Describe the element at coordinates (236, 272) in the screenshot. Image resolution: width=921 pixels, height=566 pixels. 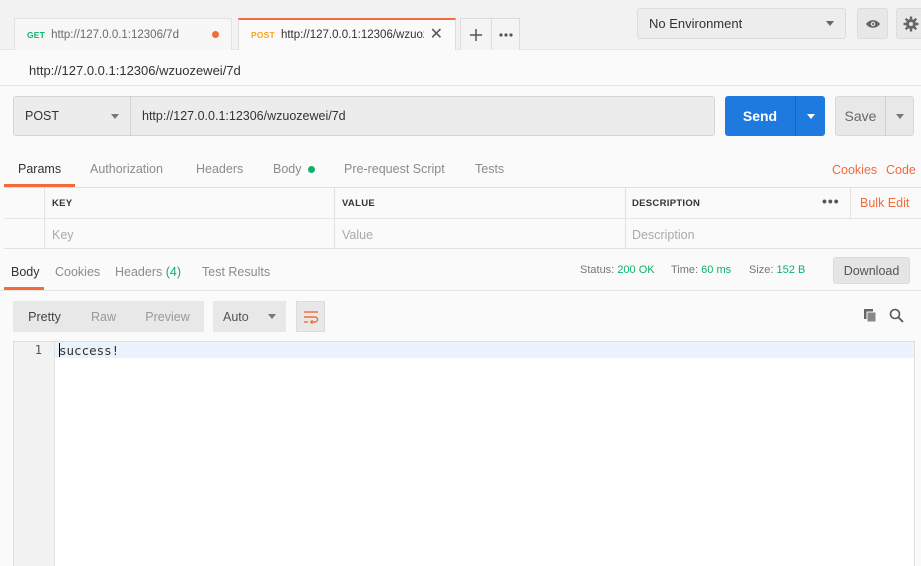
I see `response-tab-test-results: Test Results` at that location.